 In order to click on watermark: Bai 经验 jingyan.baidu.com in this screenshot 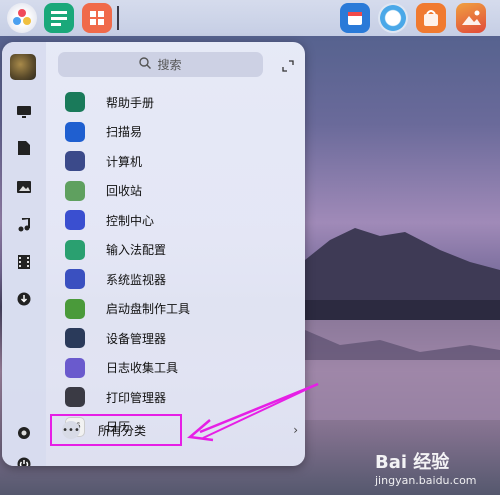, I will do `click(435, 470)`.